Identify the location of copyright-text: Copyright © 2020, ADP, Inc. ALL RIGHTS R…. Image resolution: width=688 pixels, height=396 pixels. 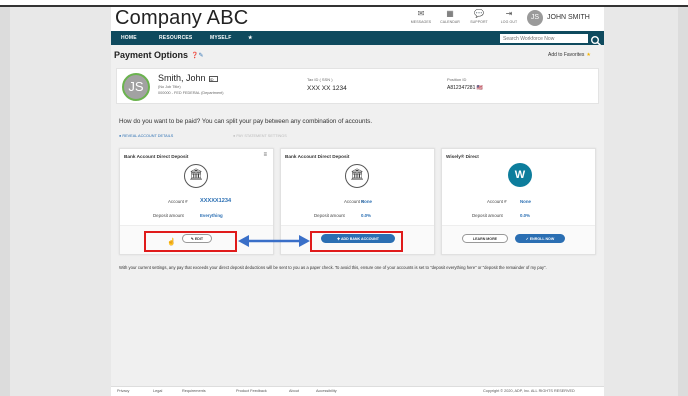
(529, 391).